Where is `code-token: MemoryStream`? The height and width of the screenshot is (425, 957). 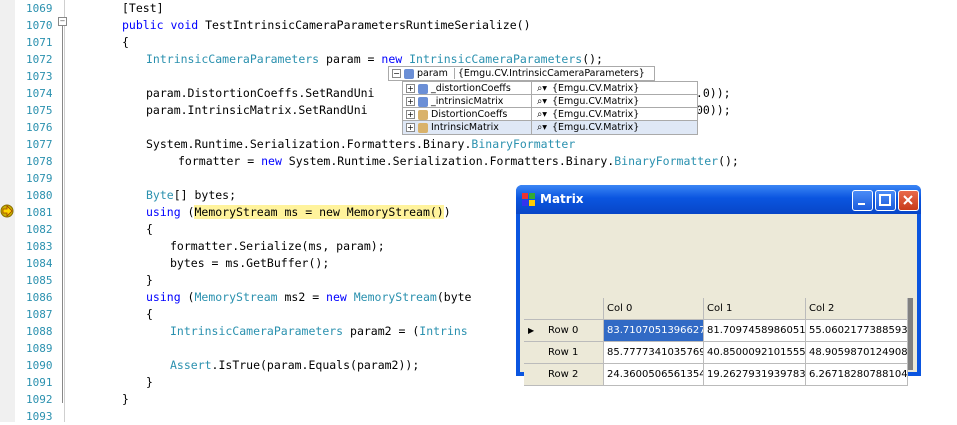
code-token: MemoryStream is located at coordinates (236, 297).